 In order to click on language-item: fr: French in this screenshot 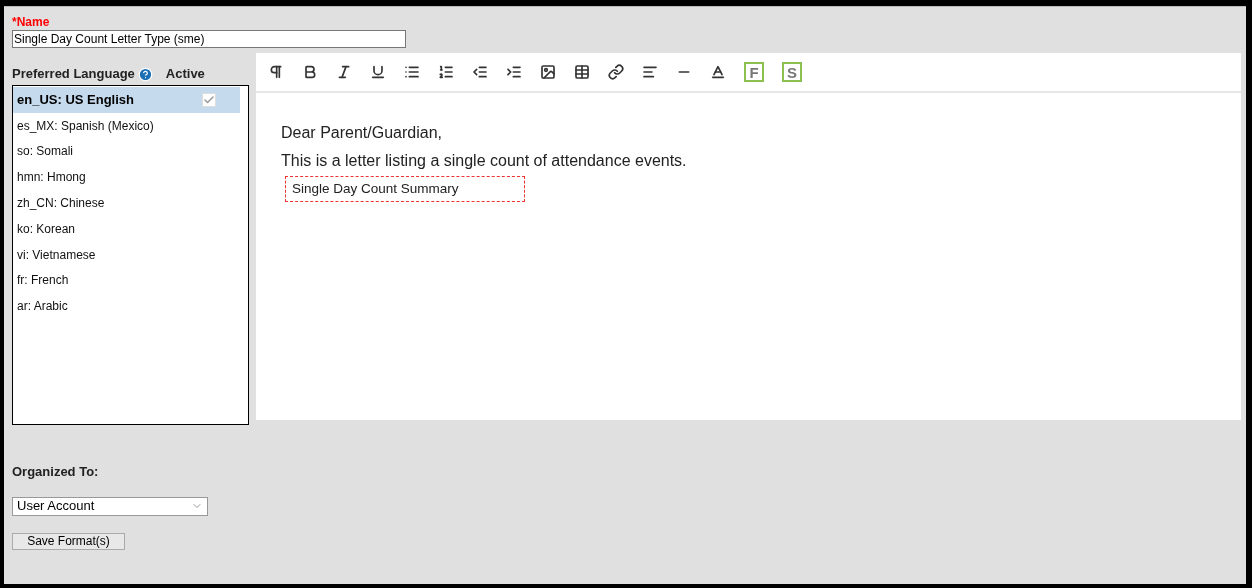, I will do `click(126, 280)`.